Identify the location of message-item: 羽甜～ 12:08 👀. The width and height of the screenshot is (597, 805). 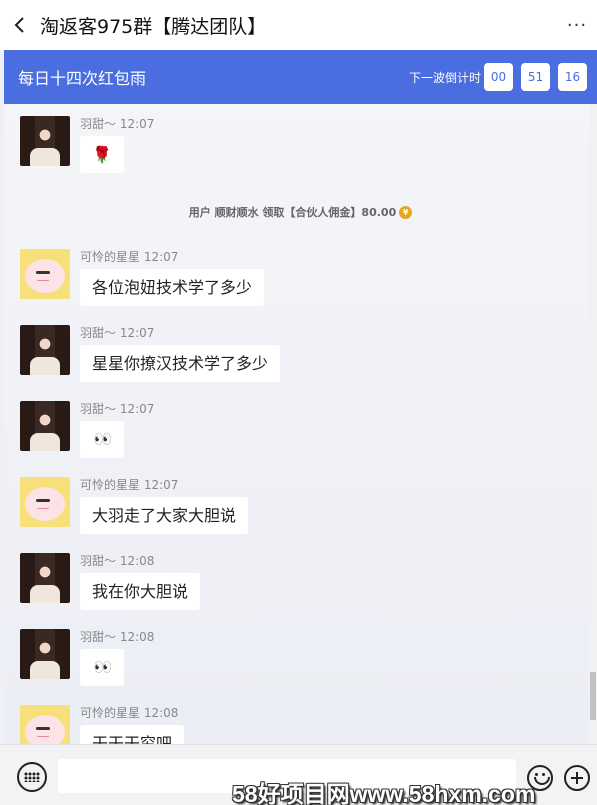
(87, 657).